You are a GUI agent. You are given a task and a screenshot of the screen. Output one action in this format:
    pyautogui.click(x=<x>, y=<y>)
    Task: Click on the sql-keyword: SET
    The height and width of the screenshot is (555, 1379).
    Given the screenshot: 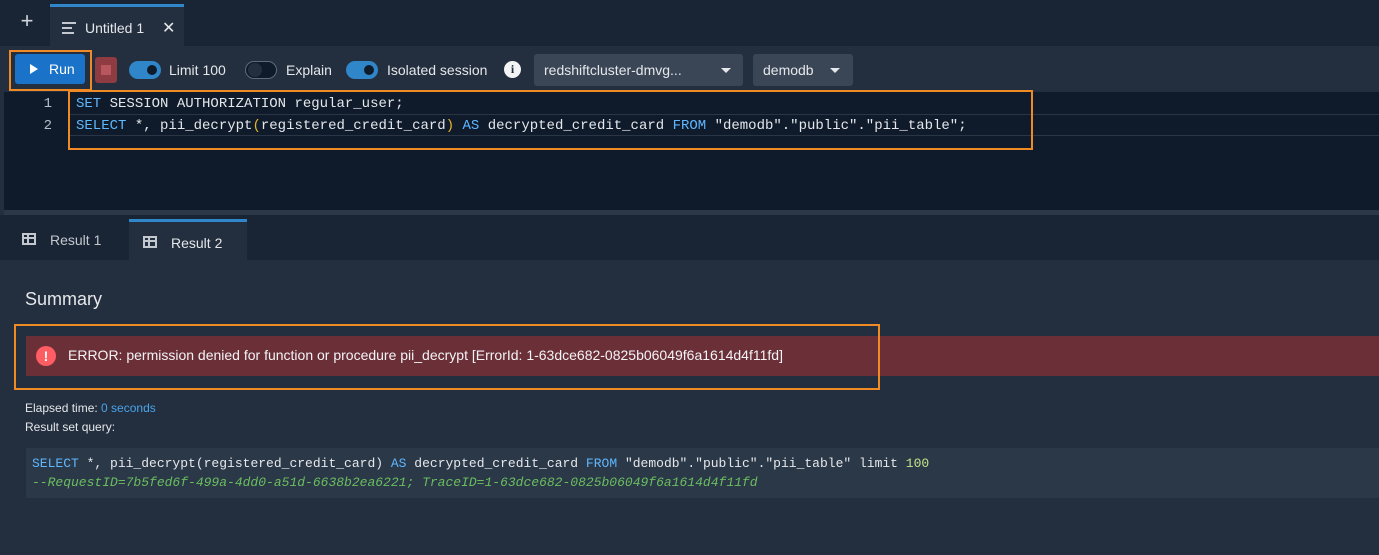 What is the action you would take?
    pyautogui.click(x=89, y=104)
    